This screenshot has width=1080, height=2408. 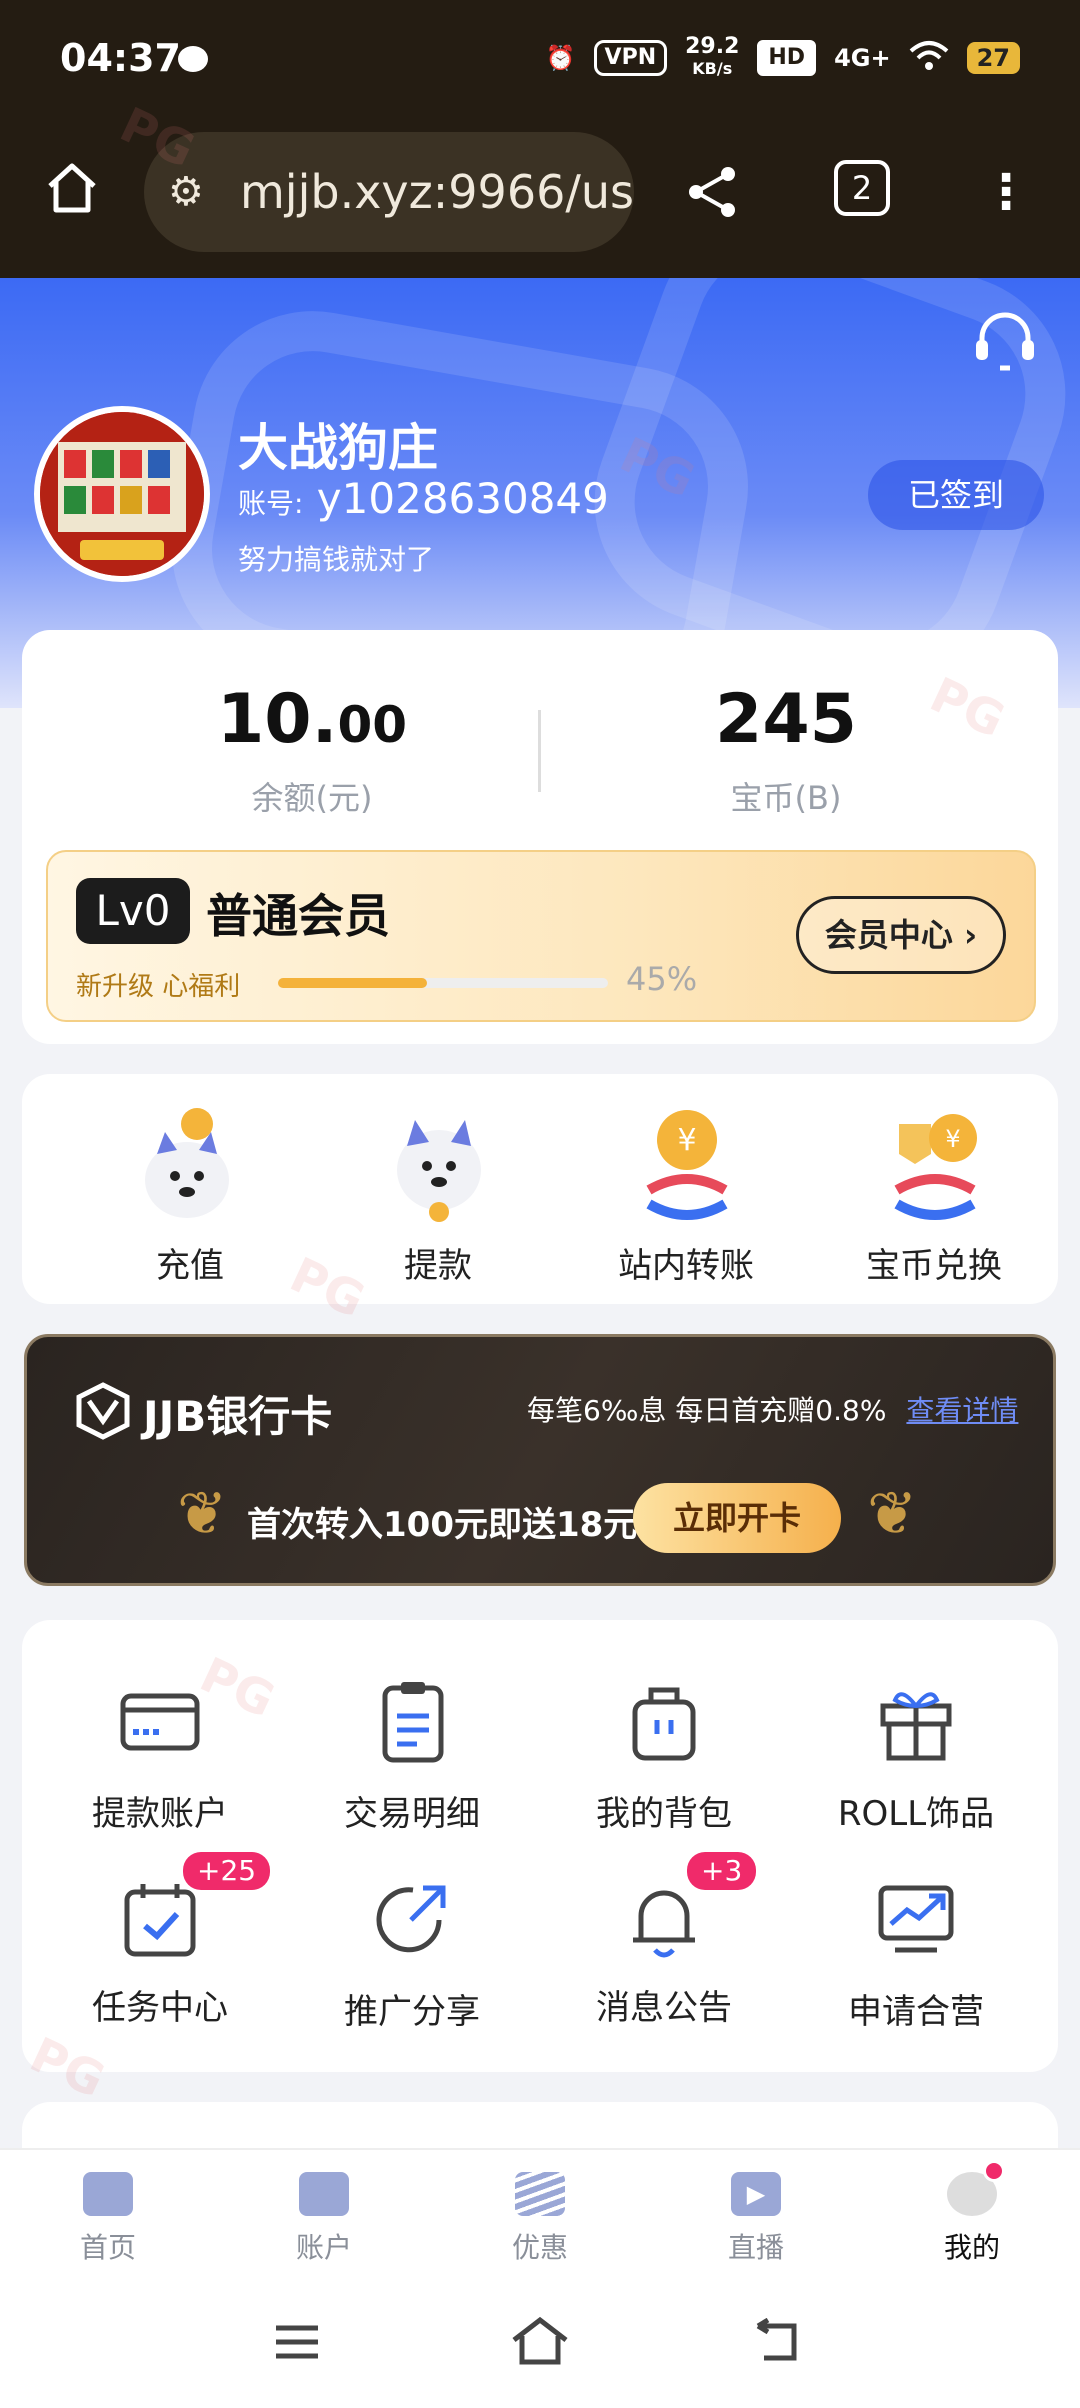 I want to click on coin-exchange-button: ¥ 宝币兑换, so click(x=934, y=1195).